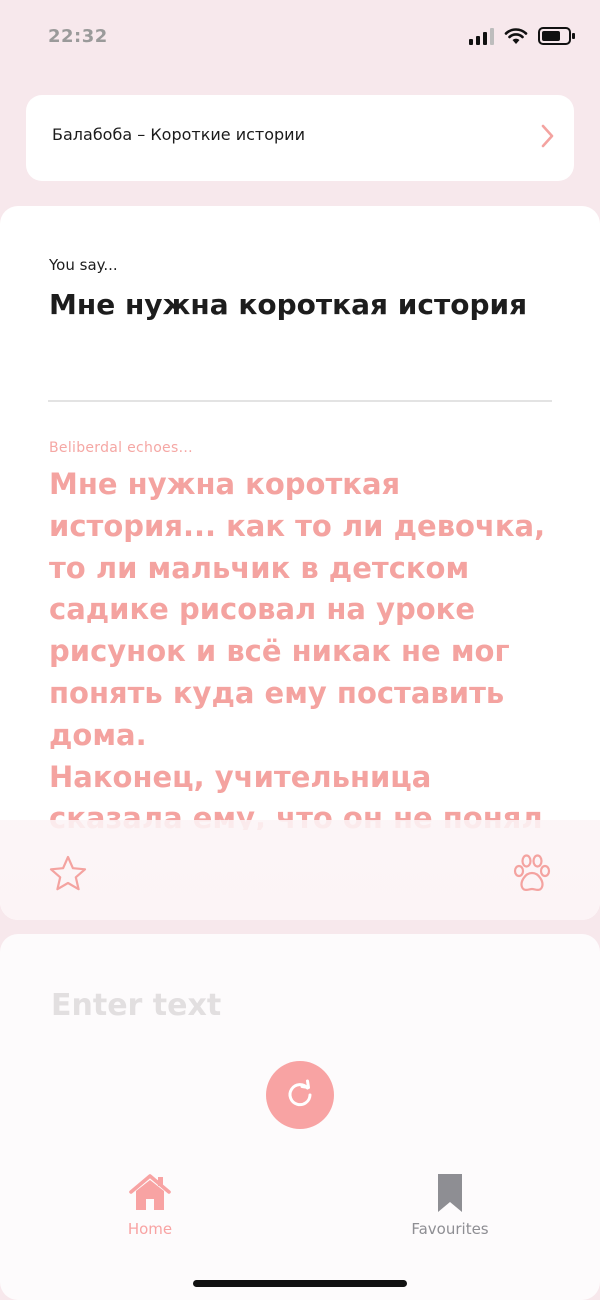 Image resolution: width=600 pixels, height=1300 pixels. I want to click on refresh-icon, so click(300, 1093).